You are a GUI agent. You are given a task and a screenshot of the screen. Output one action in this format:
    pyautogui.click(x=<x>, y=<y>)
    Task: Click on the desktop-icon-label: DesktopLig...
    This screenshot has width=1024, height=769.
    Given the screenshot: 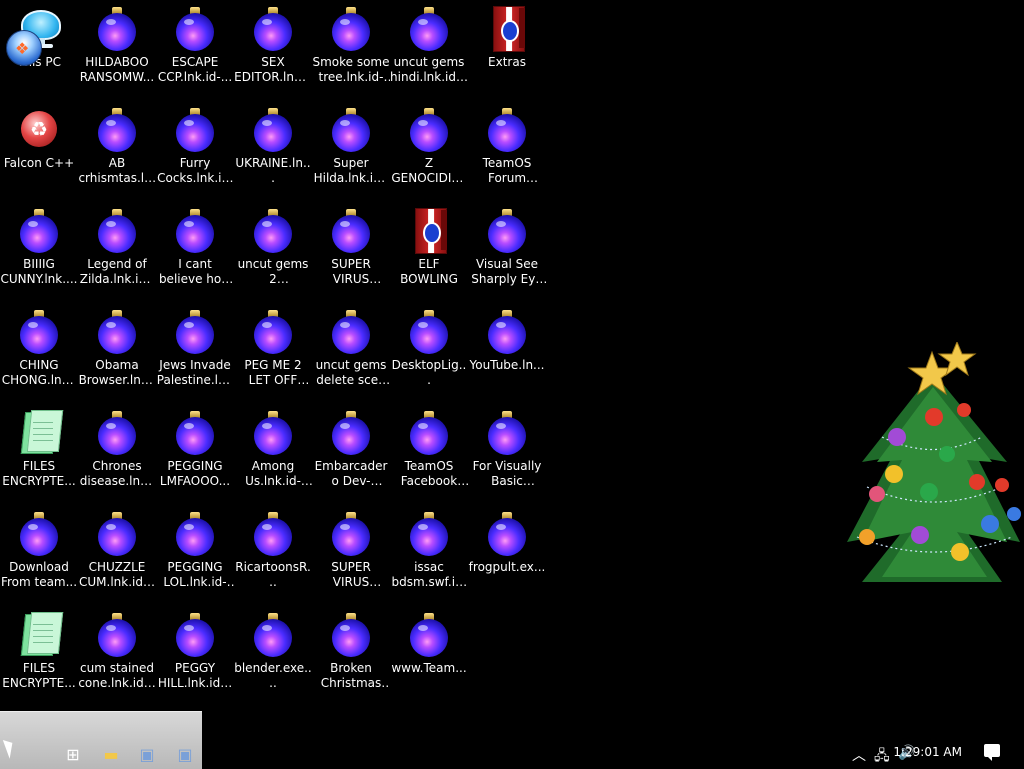 What is the action you would take?
    pyautogui.click(x=429, y=372)
    